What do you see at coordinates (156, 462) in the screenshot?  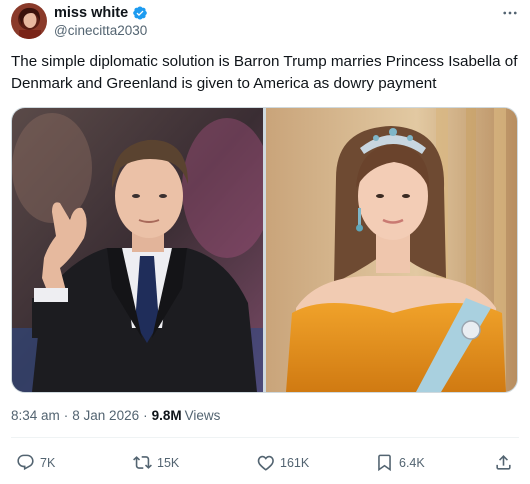 I see `repost-button: 15K` at bounding box center [156, 462].